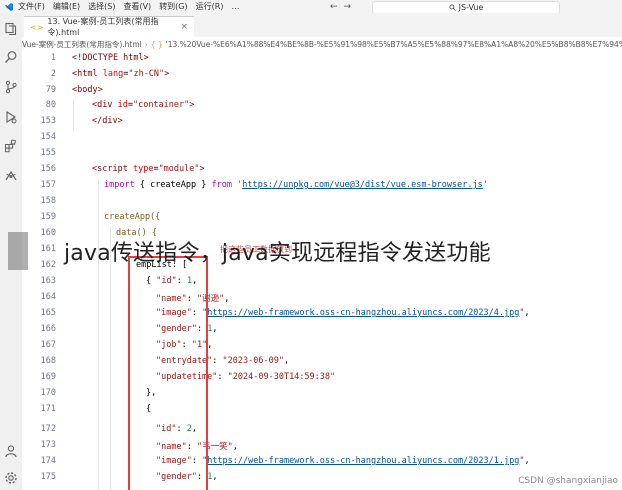 The width and height of the screenshot is (622, 490). I want to click on code-line-159: createApp({, so click(132, 217).